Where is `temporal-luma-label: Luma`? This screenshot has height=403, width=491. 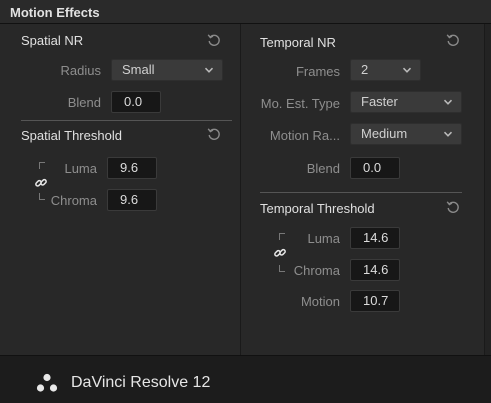 temporal-luma-label: Luma is located at coordinates (323, 238).